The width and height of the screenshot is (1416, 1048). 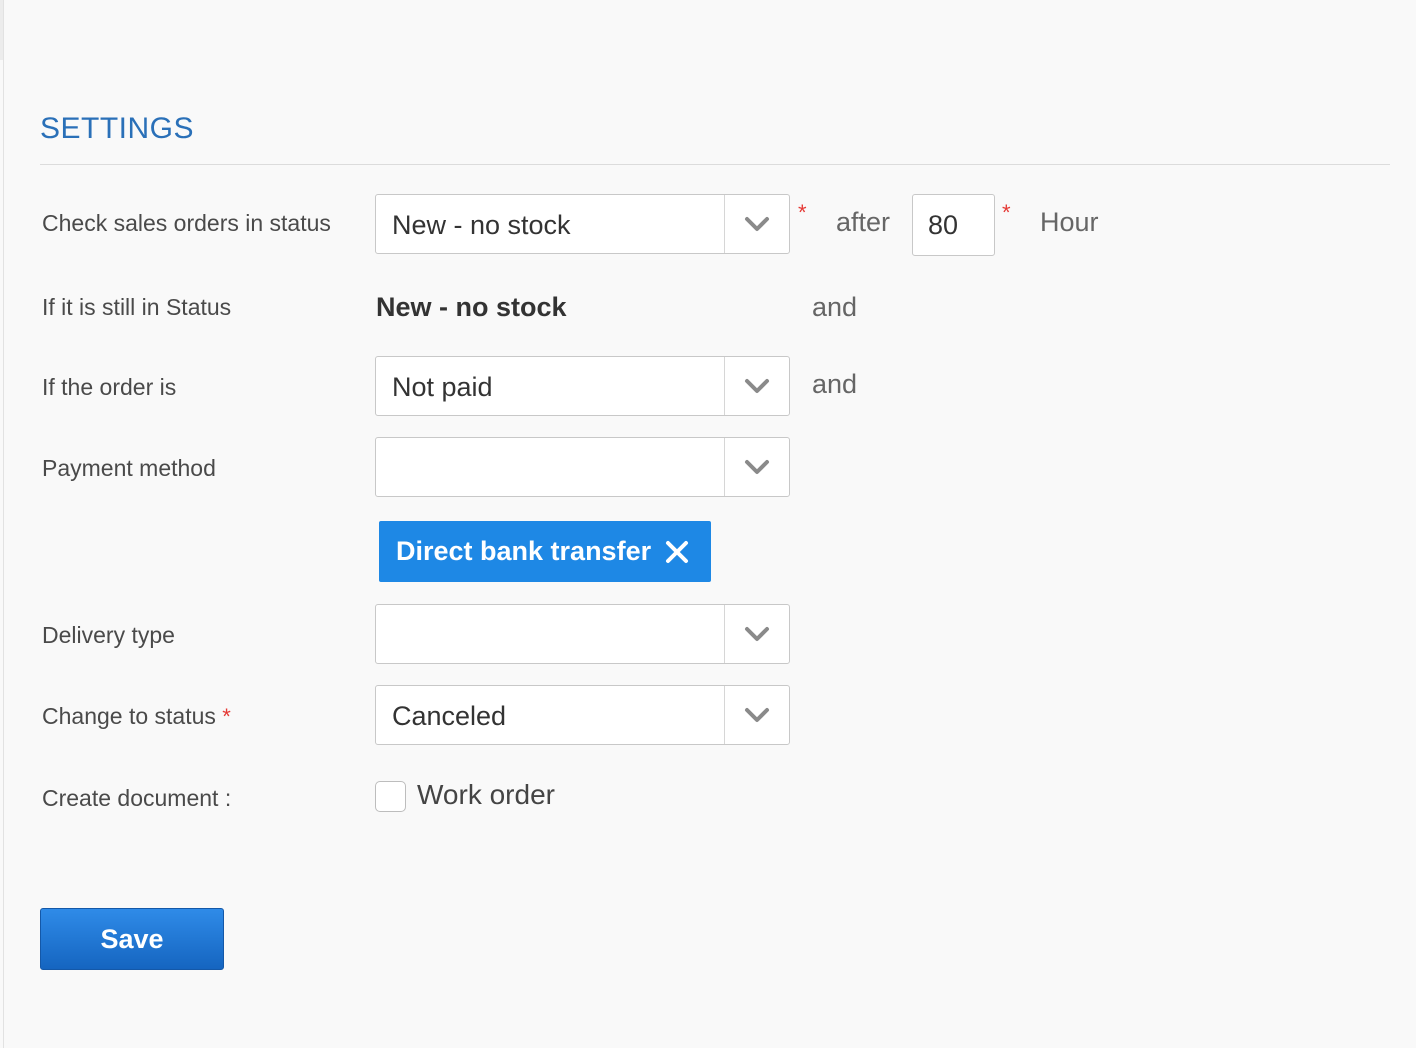 What do you see at coordinates (186, 223) in the screenshot?
I see `check-status-label: Check sales orders in status` at bounding box center [186, 223].